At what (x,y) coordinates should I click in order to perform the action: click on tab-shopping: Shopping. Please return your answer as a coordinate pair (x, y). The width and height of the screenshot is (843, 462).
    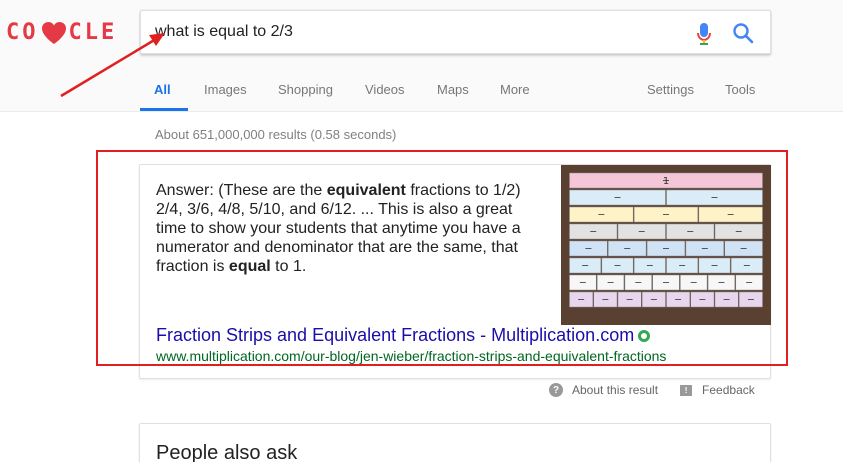
    Looking at the image, I should click on (305, 89).